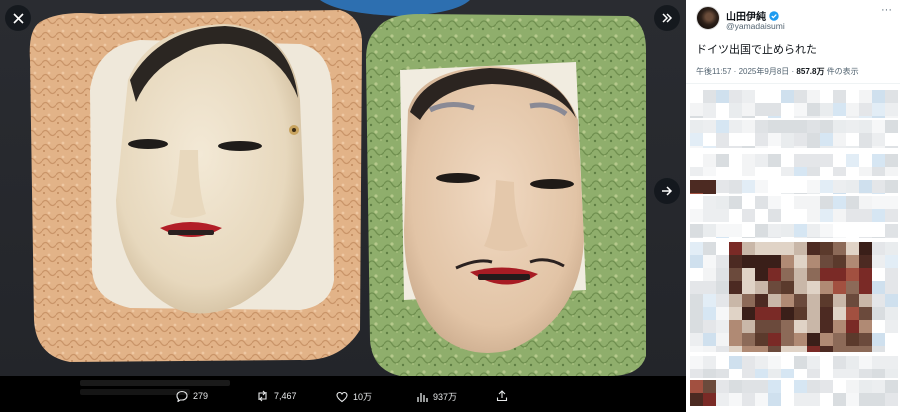  What do you see at coordinates (354, 396) in the screenshot?
I see `like-button: 10万` at bounding box center [354, 396].